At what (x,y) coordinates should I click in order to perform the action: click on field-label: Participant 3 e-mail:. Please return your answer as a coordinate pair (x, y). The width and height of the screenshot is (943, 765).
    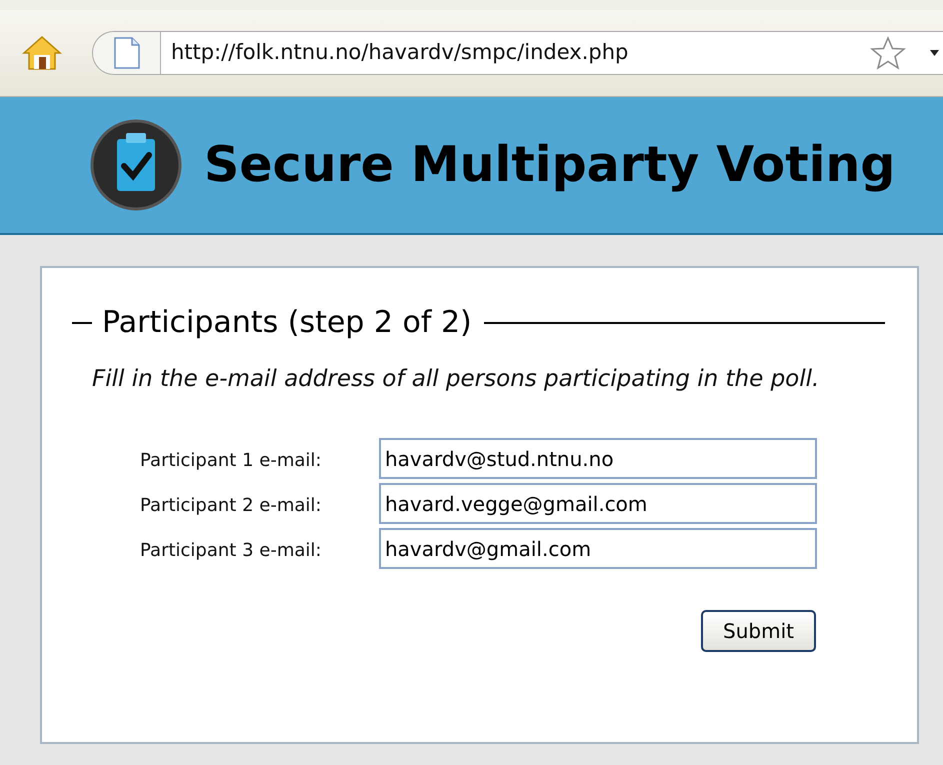
    Looking at the image, I should click on (231, 551).